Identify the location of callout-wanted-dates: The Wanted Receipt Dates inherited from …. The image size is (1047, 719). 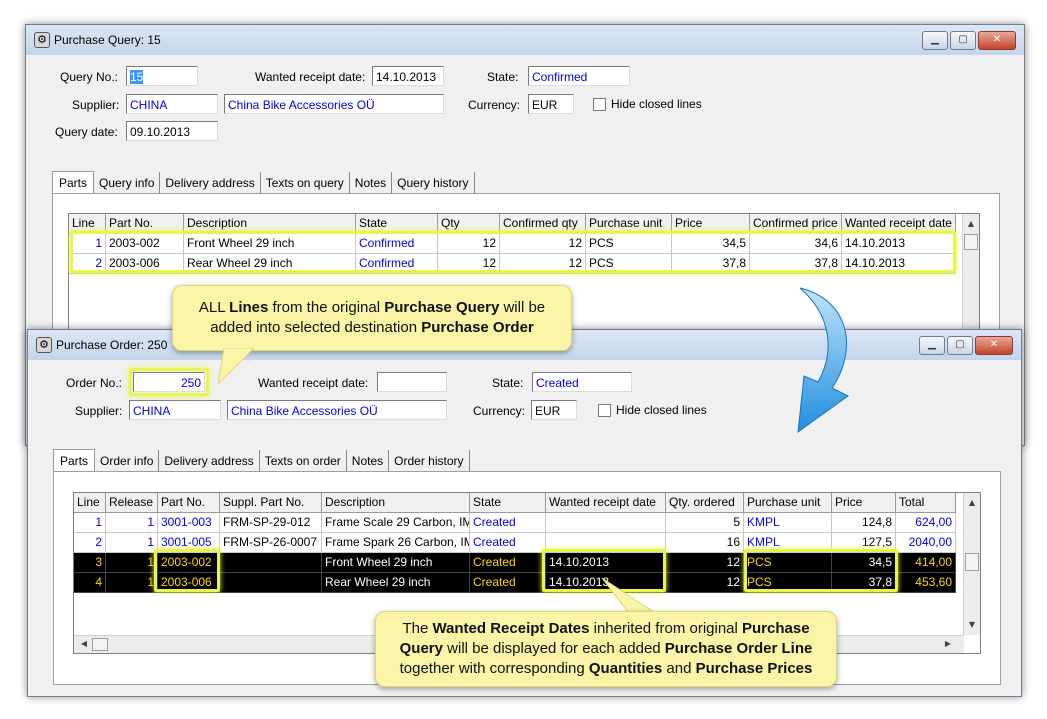
(606, 649).